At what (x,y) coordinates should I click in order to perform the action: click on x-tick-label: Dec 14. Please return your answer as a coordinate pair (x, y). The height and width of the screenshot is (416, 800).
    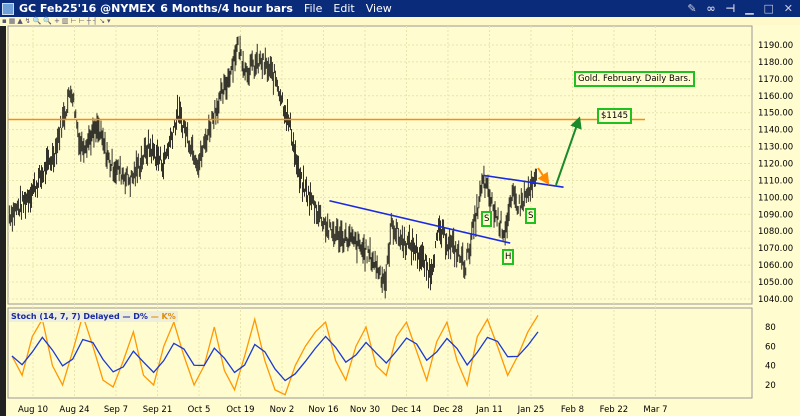
    Looking at the image, I should click on (406, 410).